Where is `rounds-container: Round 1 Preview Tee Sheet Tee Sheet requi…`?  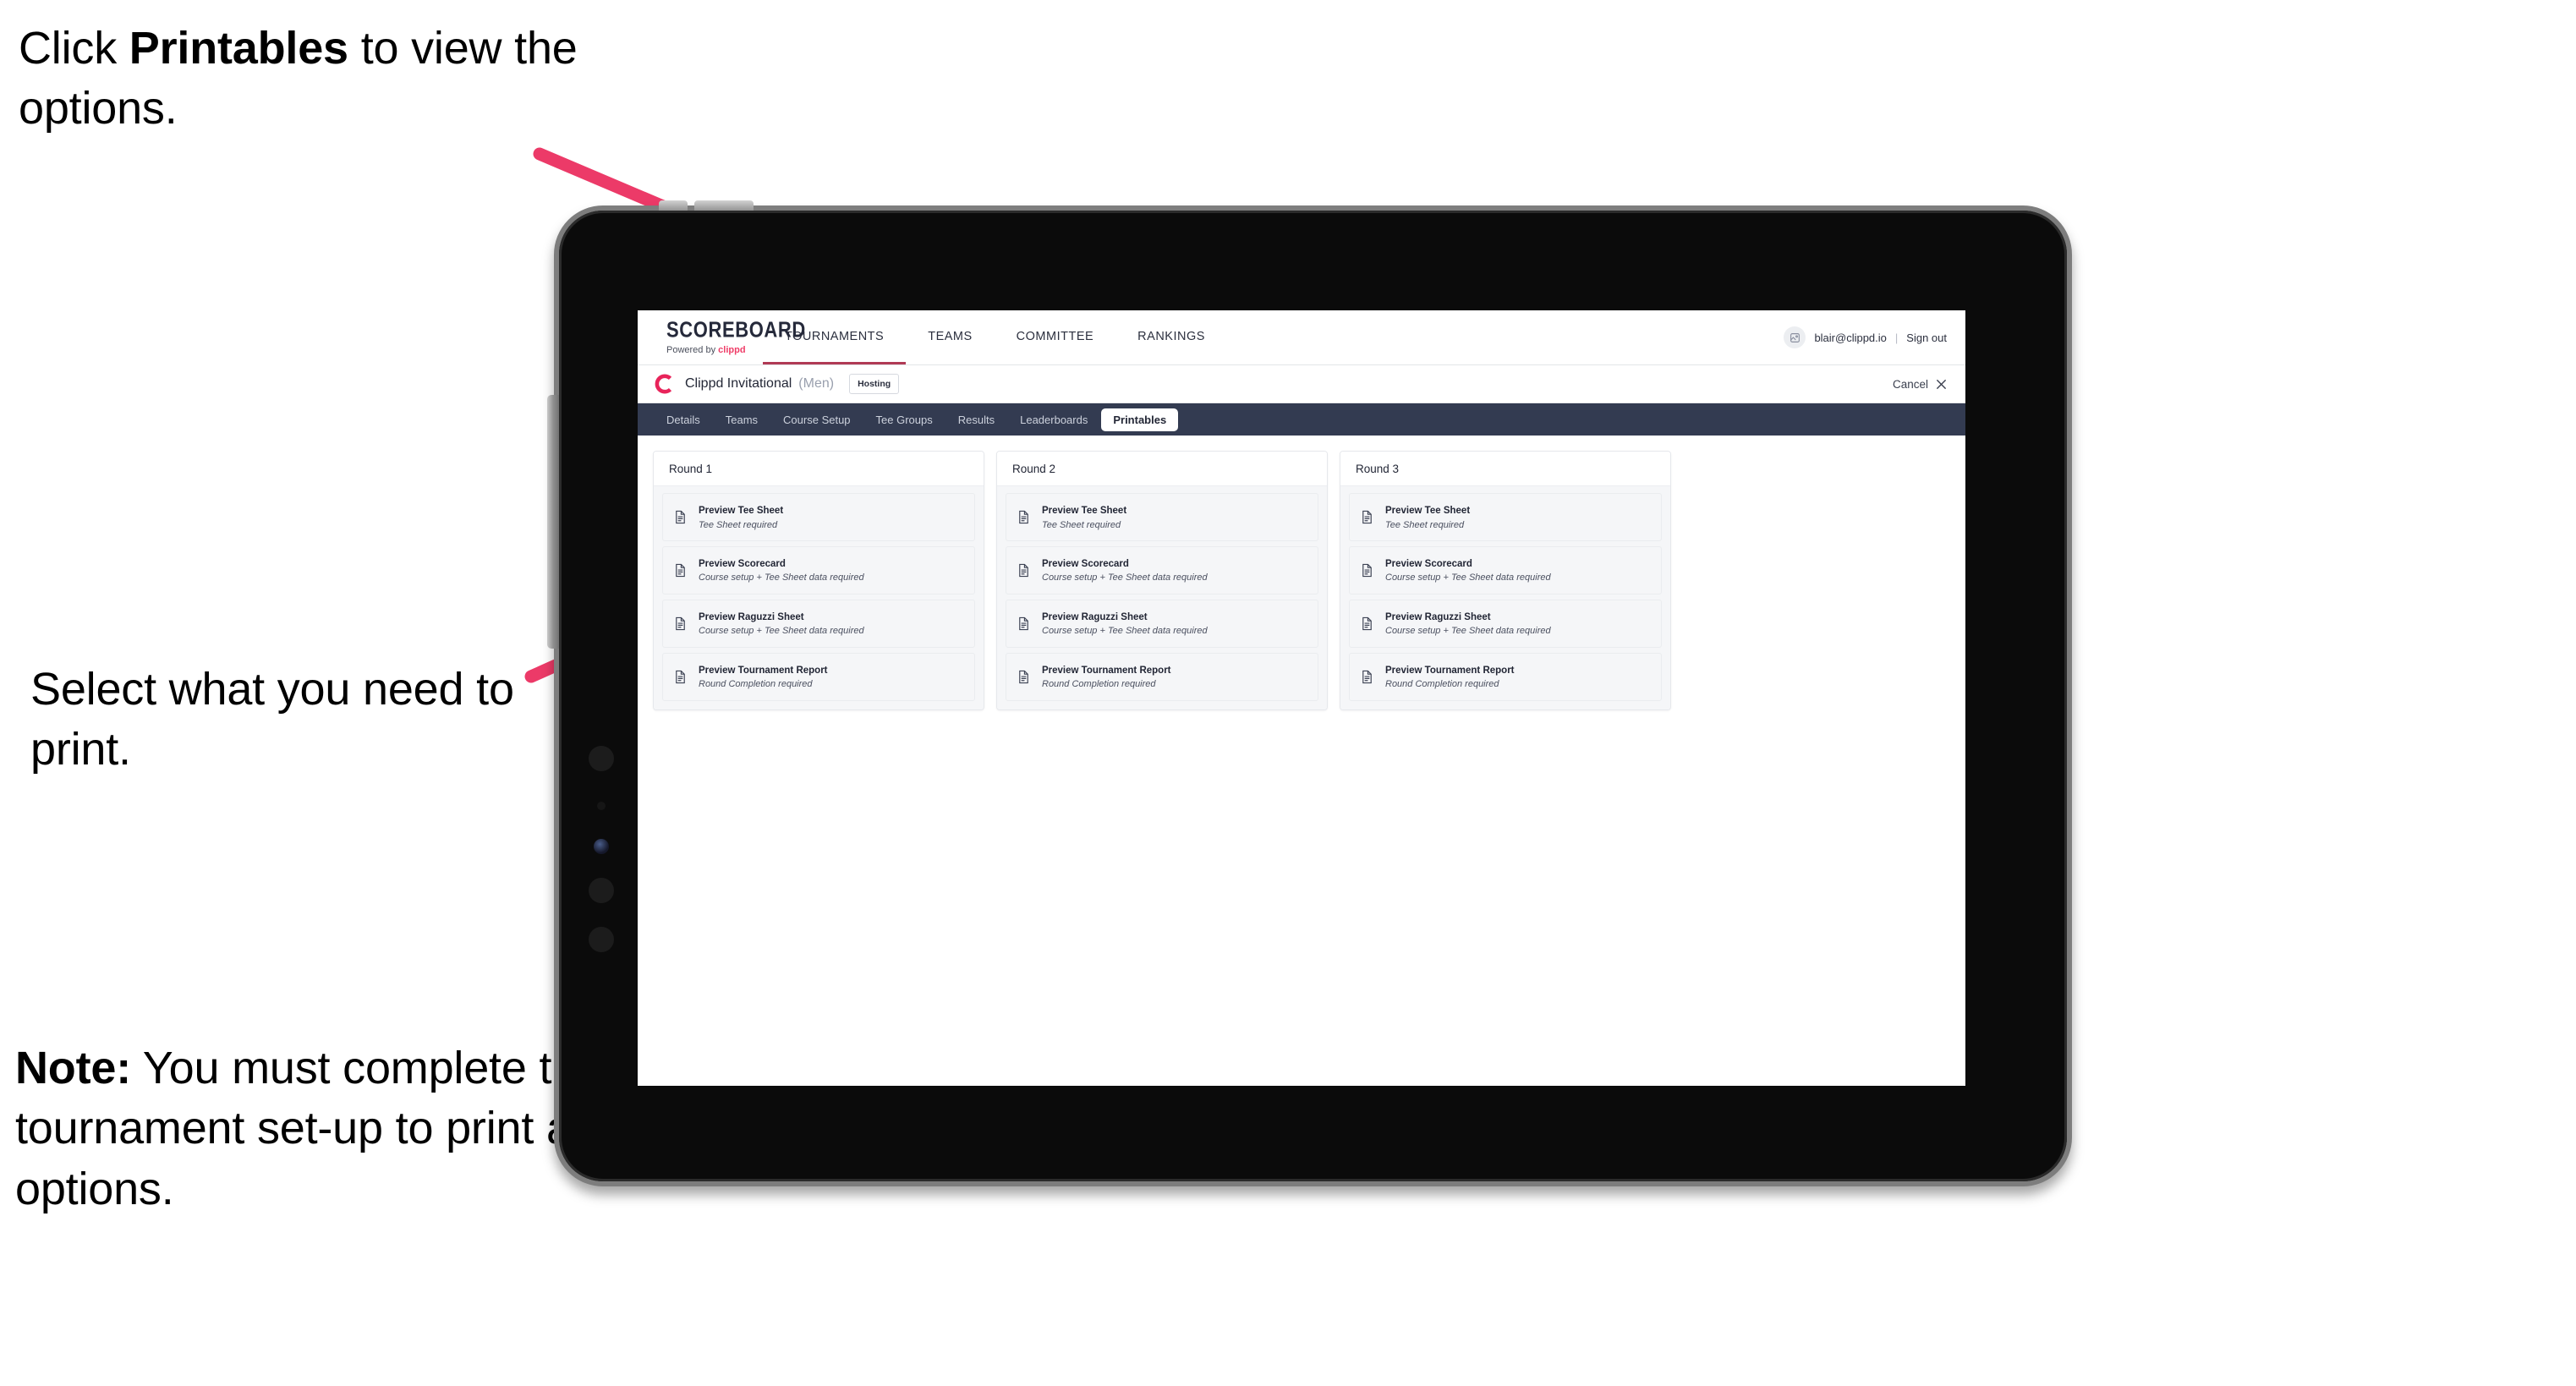
rounds-container: Round 1 Preview Tee Sheet Tee Sheet requi… is located at coordinates (1301, 573).